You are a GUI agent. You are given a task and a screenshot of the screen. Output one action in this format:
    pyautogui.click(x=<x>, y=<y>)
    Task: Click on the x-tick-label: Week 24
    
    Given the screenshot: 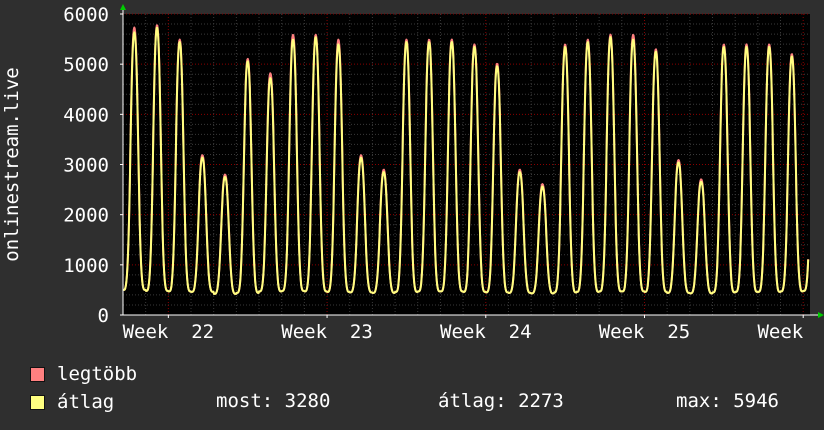 What is the action you would take?
    pyautogui.click(x=486, y=332)
    